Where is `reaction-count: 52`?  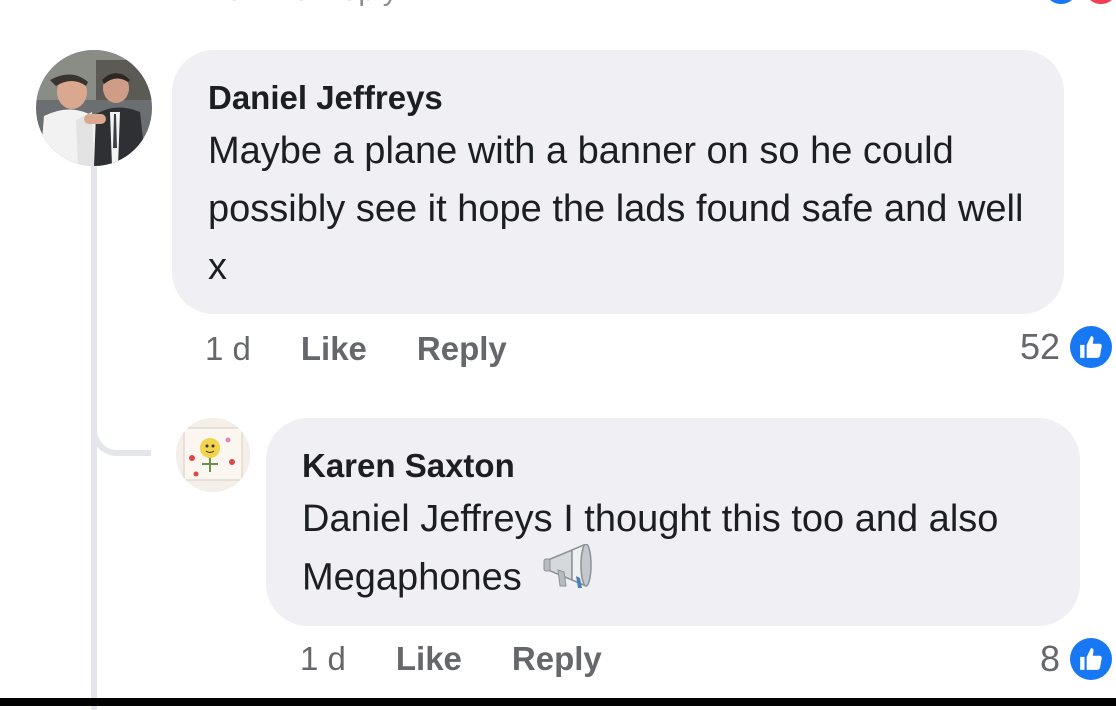 reaction-count: 52 is located at coordinates (1039, 346).